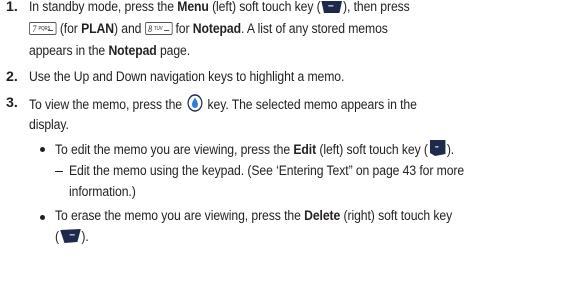 This screenshot has width=576, height=284. I want to click on text: To view the memo, press the, so click(107, 105).